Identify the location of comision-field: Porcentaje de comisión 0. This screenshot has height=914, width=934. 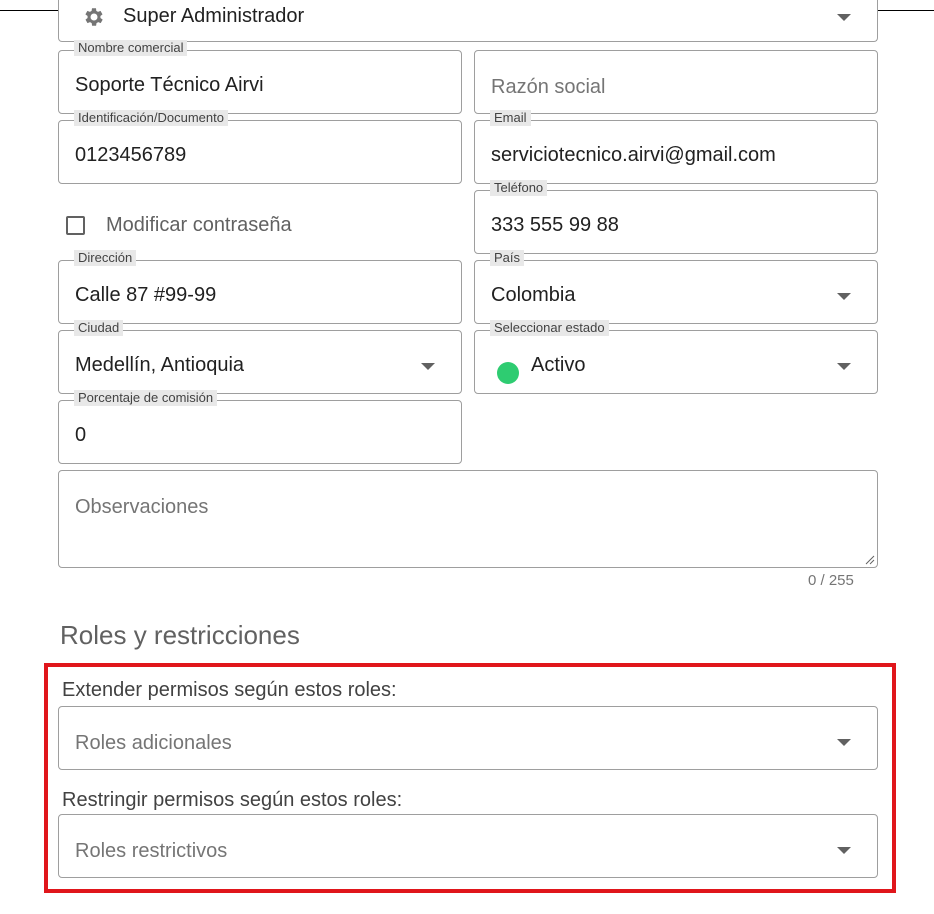
(260, 427).